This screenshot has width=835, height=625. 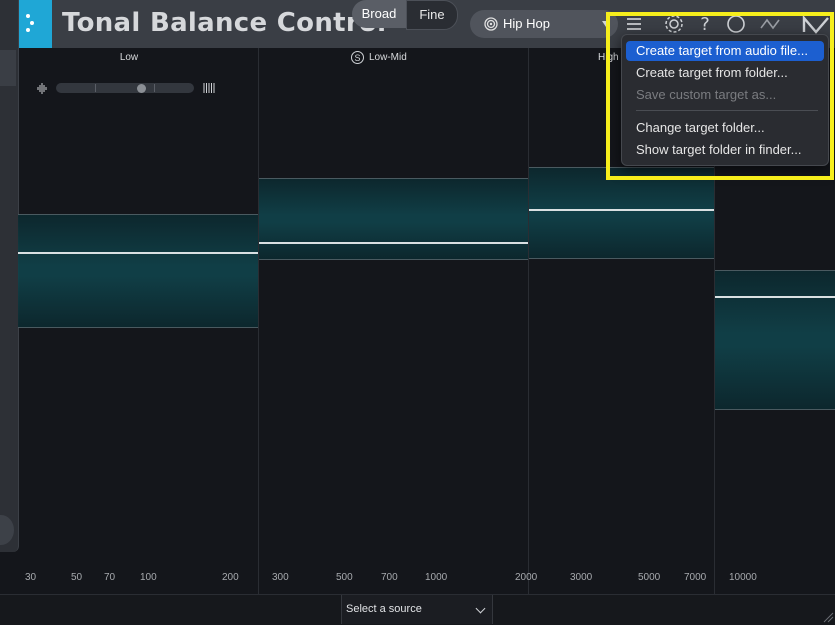 What do you see at coordinates (384, 609) in the screenshot?
I see `source-select-label: Select a source` at bounding box center [384, 609].